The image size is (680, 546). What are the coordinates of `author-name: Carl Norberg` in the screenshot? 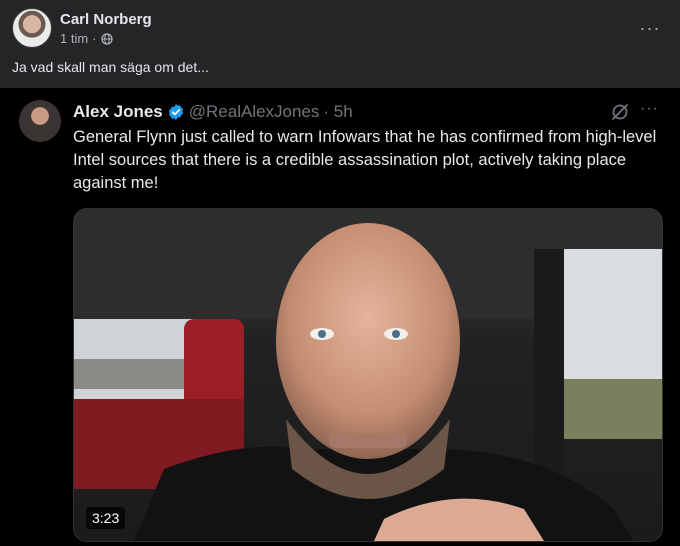 It's located at (106, 19).